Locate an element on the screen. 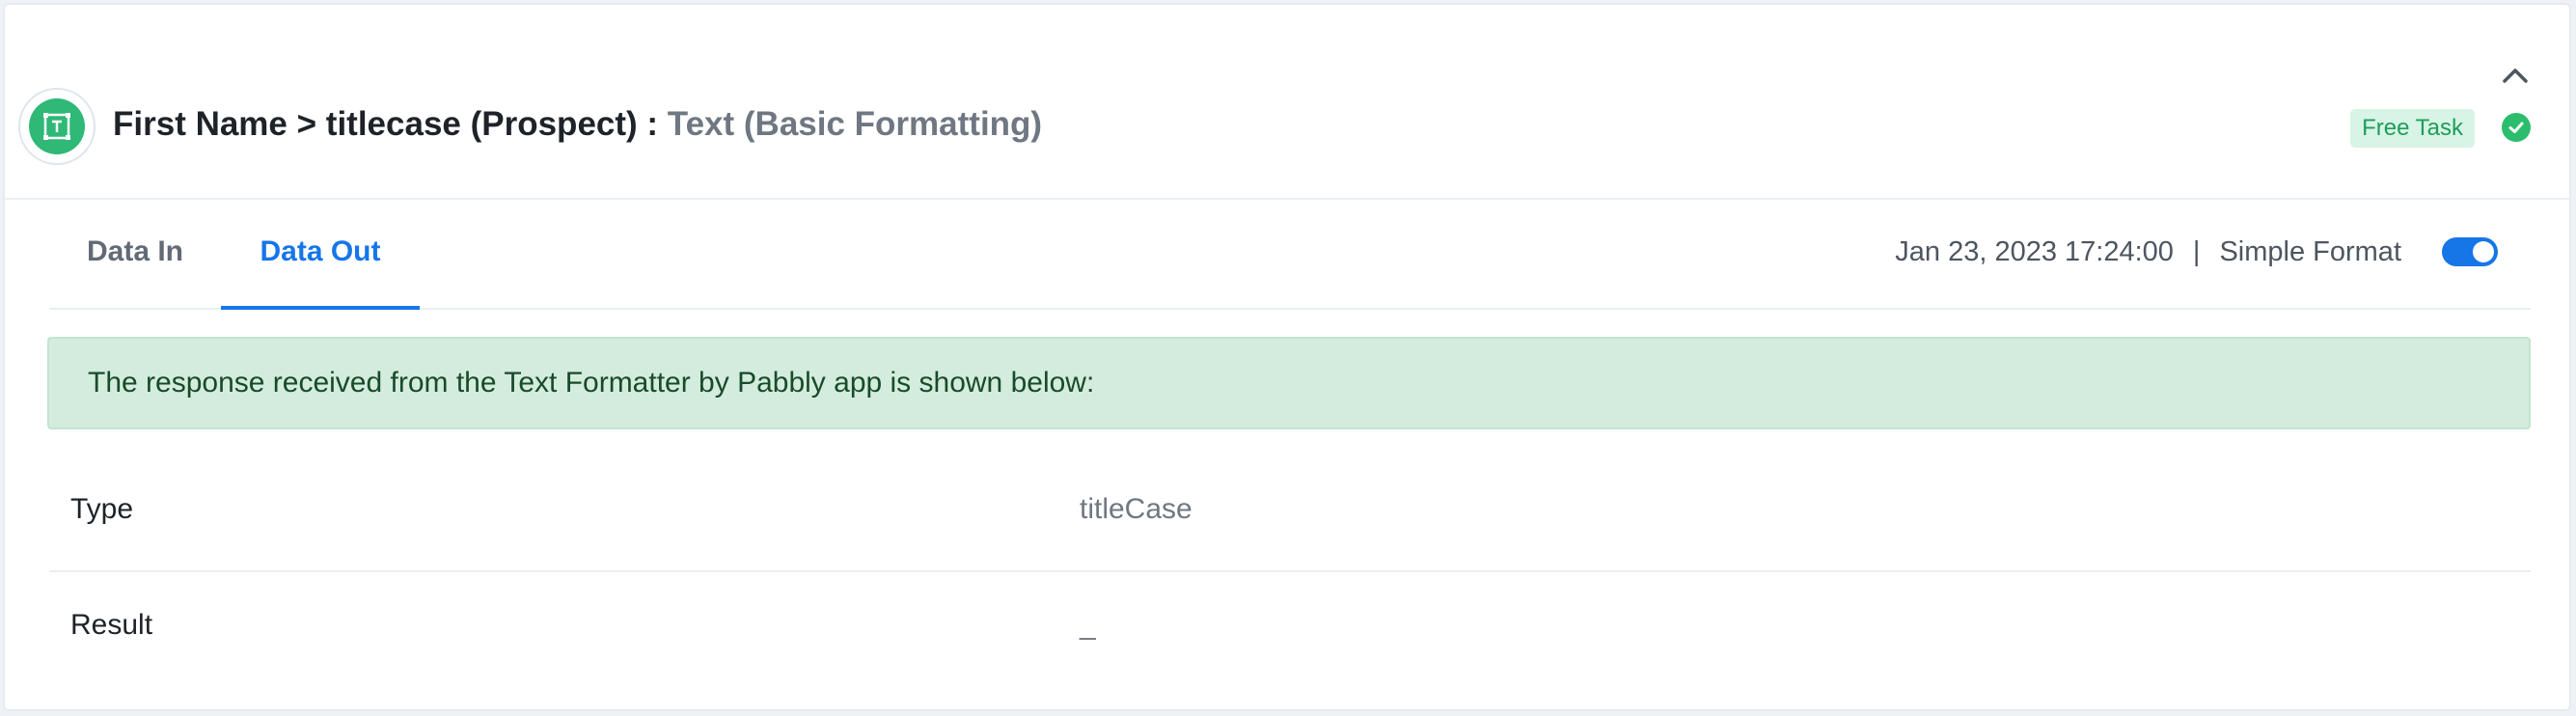 The image size is (2576, 716). response-meta: Jan 23, 2023 17:24:00 | Simple Format is located at coordinates (2196, 252).